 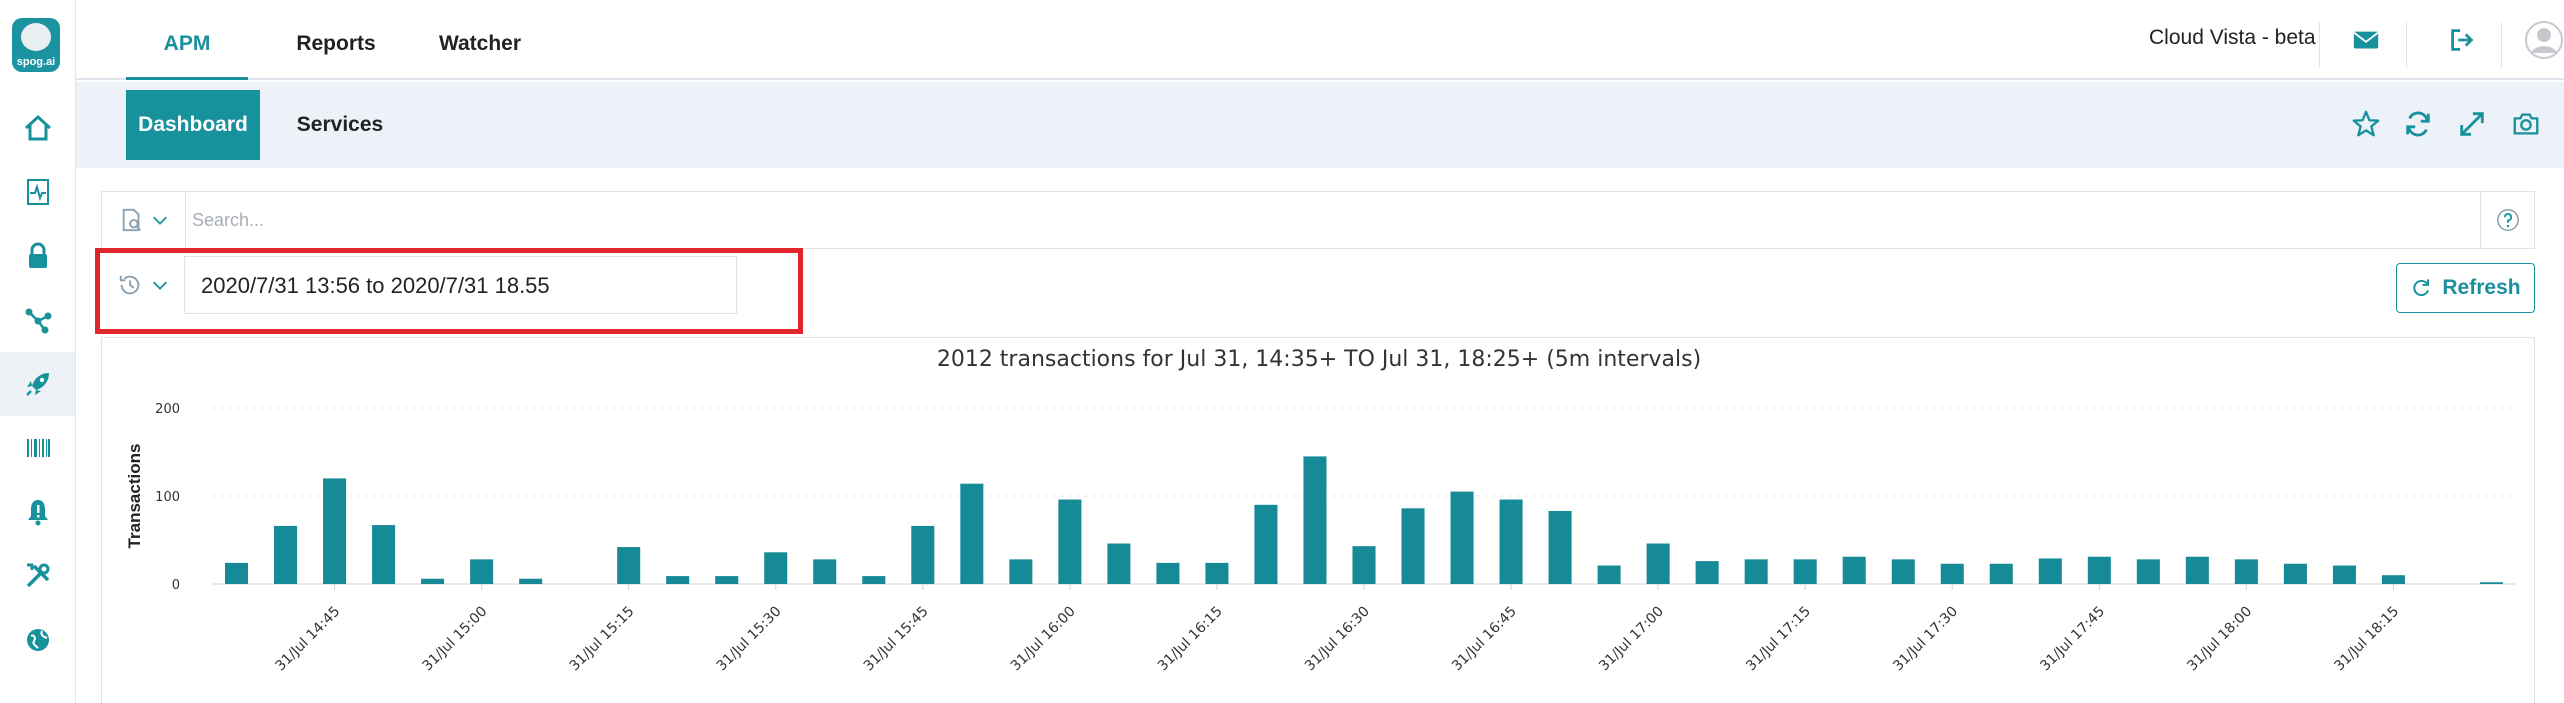 I want to click on rocket-icon, so click(x=37, y=384).